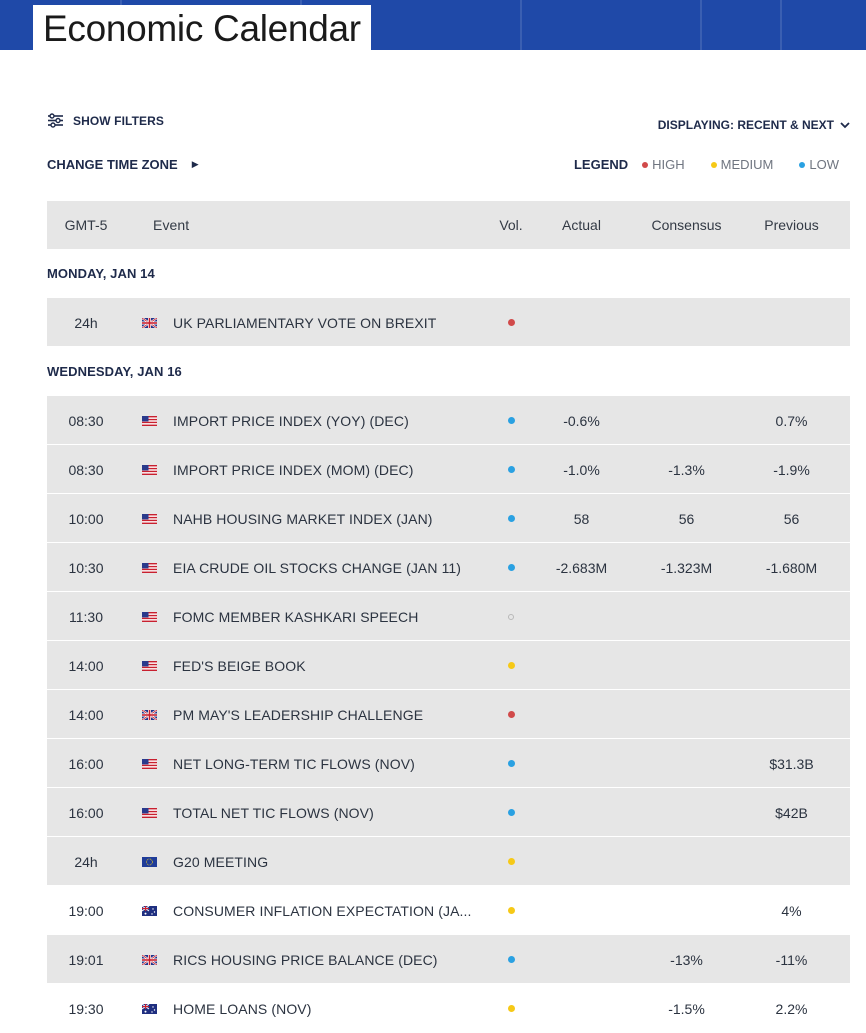 Image resolution: width=866 pixels, height=1033 pixels. What do you see at coordinates (202, 30) in the screenshot?
I see `page-title-box: Economic Calendar` at bounding box center [202, 30].